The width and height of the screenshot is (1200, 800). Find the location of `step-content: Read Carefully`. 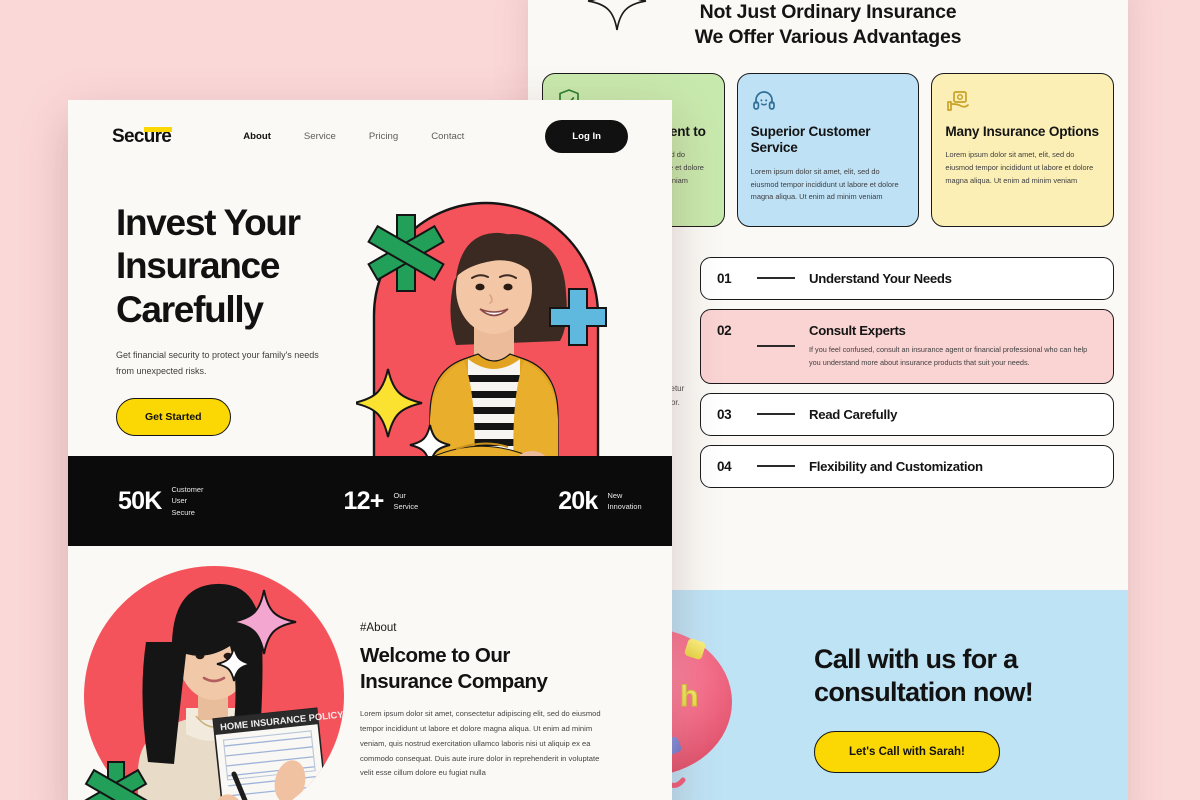

step-content: Read Carefully is located at coordinates (953, 414).